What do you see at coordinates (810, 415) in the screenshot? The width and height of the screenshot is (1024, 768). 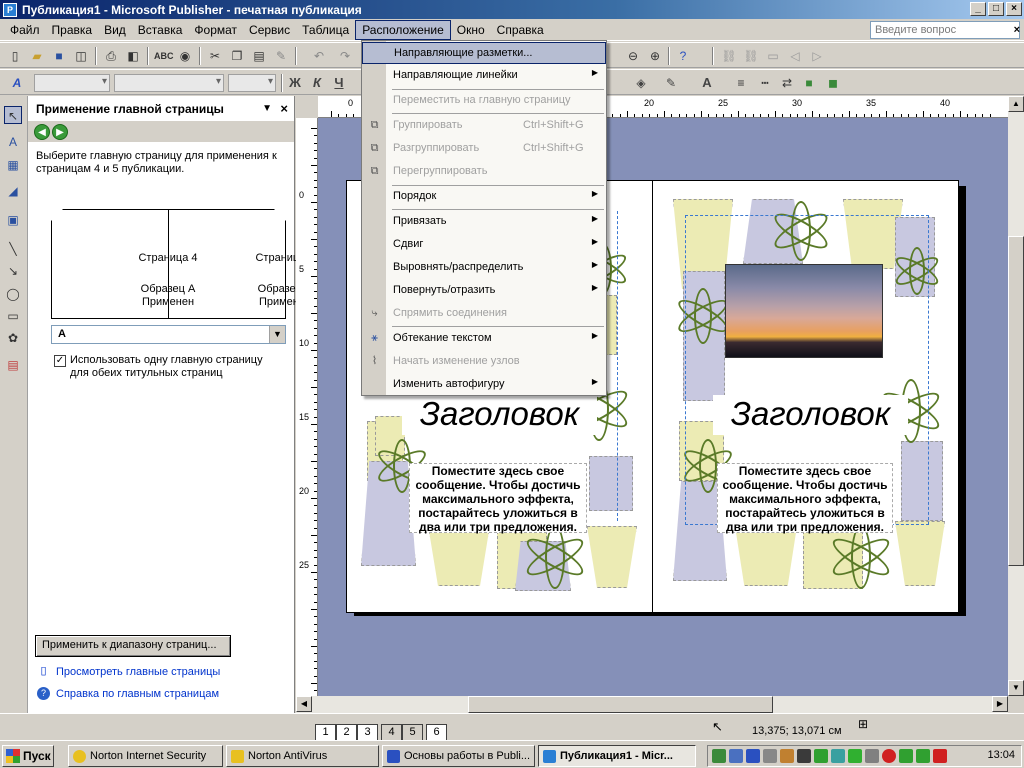 I see `headline-right: Заголовок` at bounding box center [810, 415].